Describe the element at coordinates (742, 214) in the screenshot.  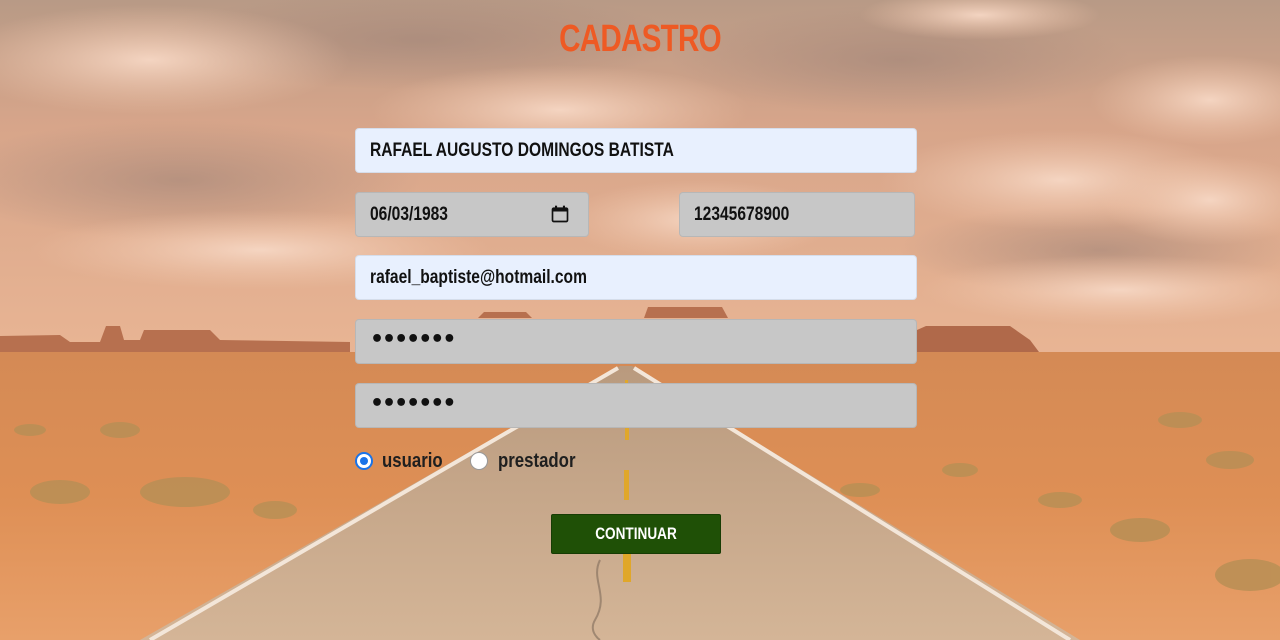
I see `cpf-value: 12345678900` at that location.